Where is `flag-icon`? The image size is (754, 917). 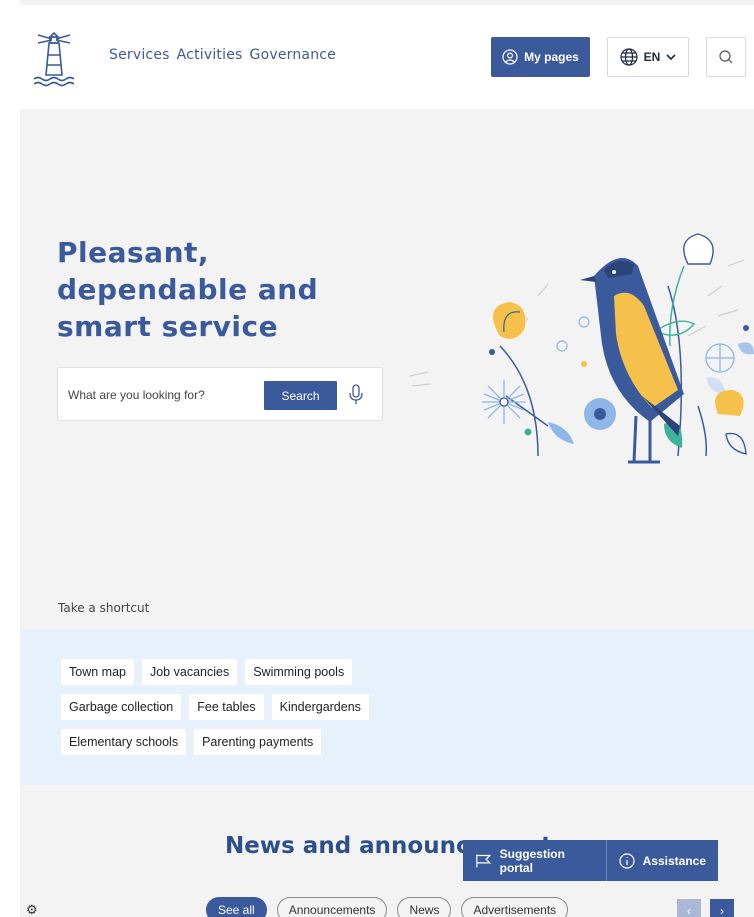 flag-icon is located at coordinates (484, 860).